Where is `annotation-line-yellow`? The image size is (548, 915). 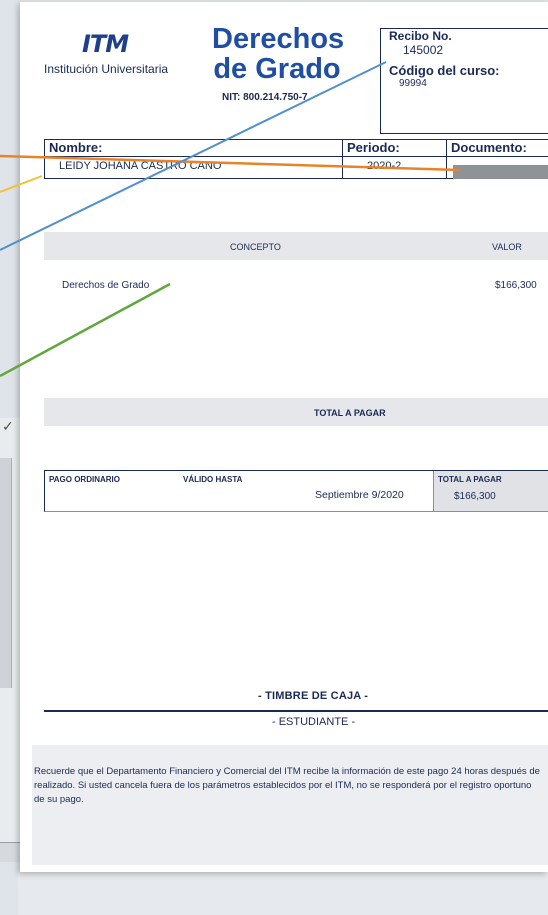
annotation-line-yellow is located at coordinates (21, 184).